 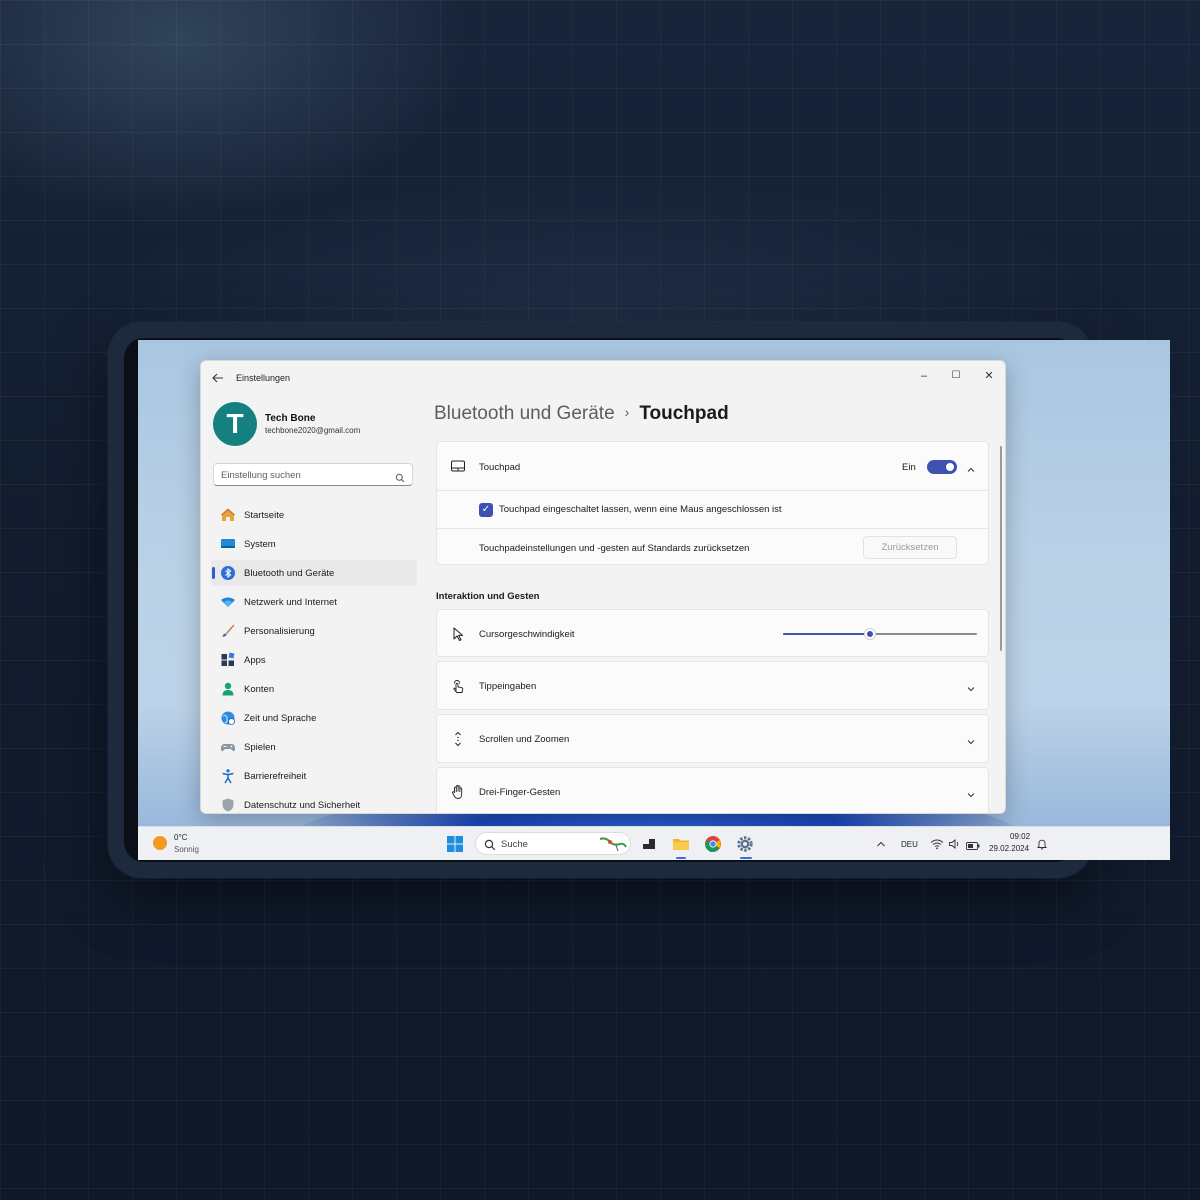 I want to click on accessibility-icon, so click(x=228, y=776).